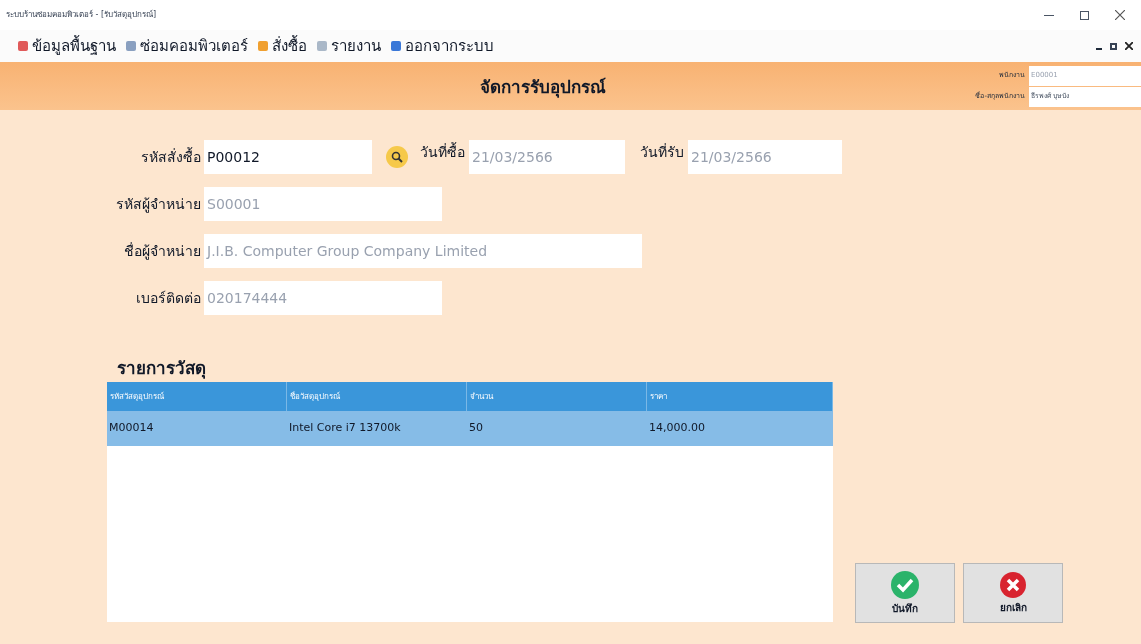 This screenshot has width=1141, height=644. Describe the element at coordinates (442, 152) in the screenshot. I see `field-label: วันที่ซื้อ` at that location.